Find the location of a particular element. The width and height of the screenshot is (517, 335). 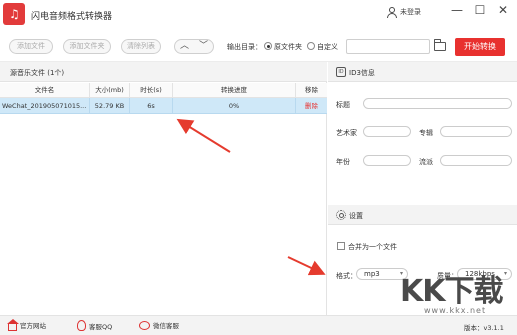

qq-icon is located at coordinates (81, 325).